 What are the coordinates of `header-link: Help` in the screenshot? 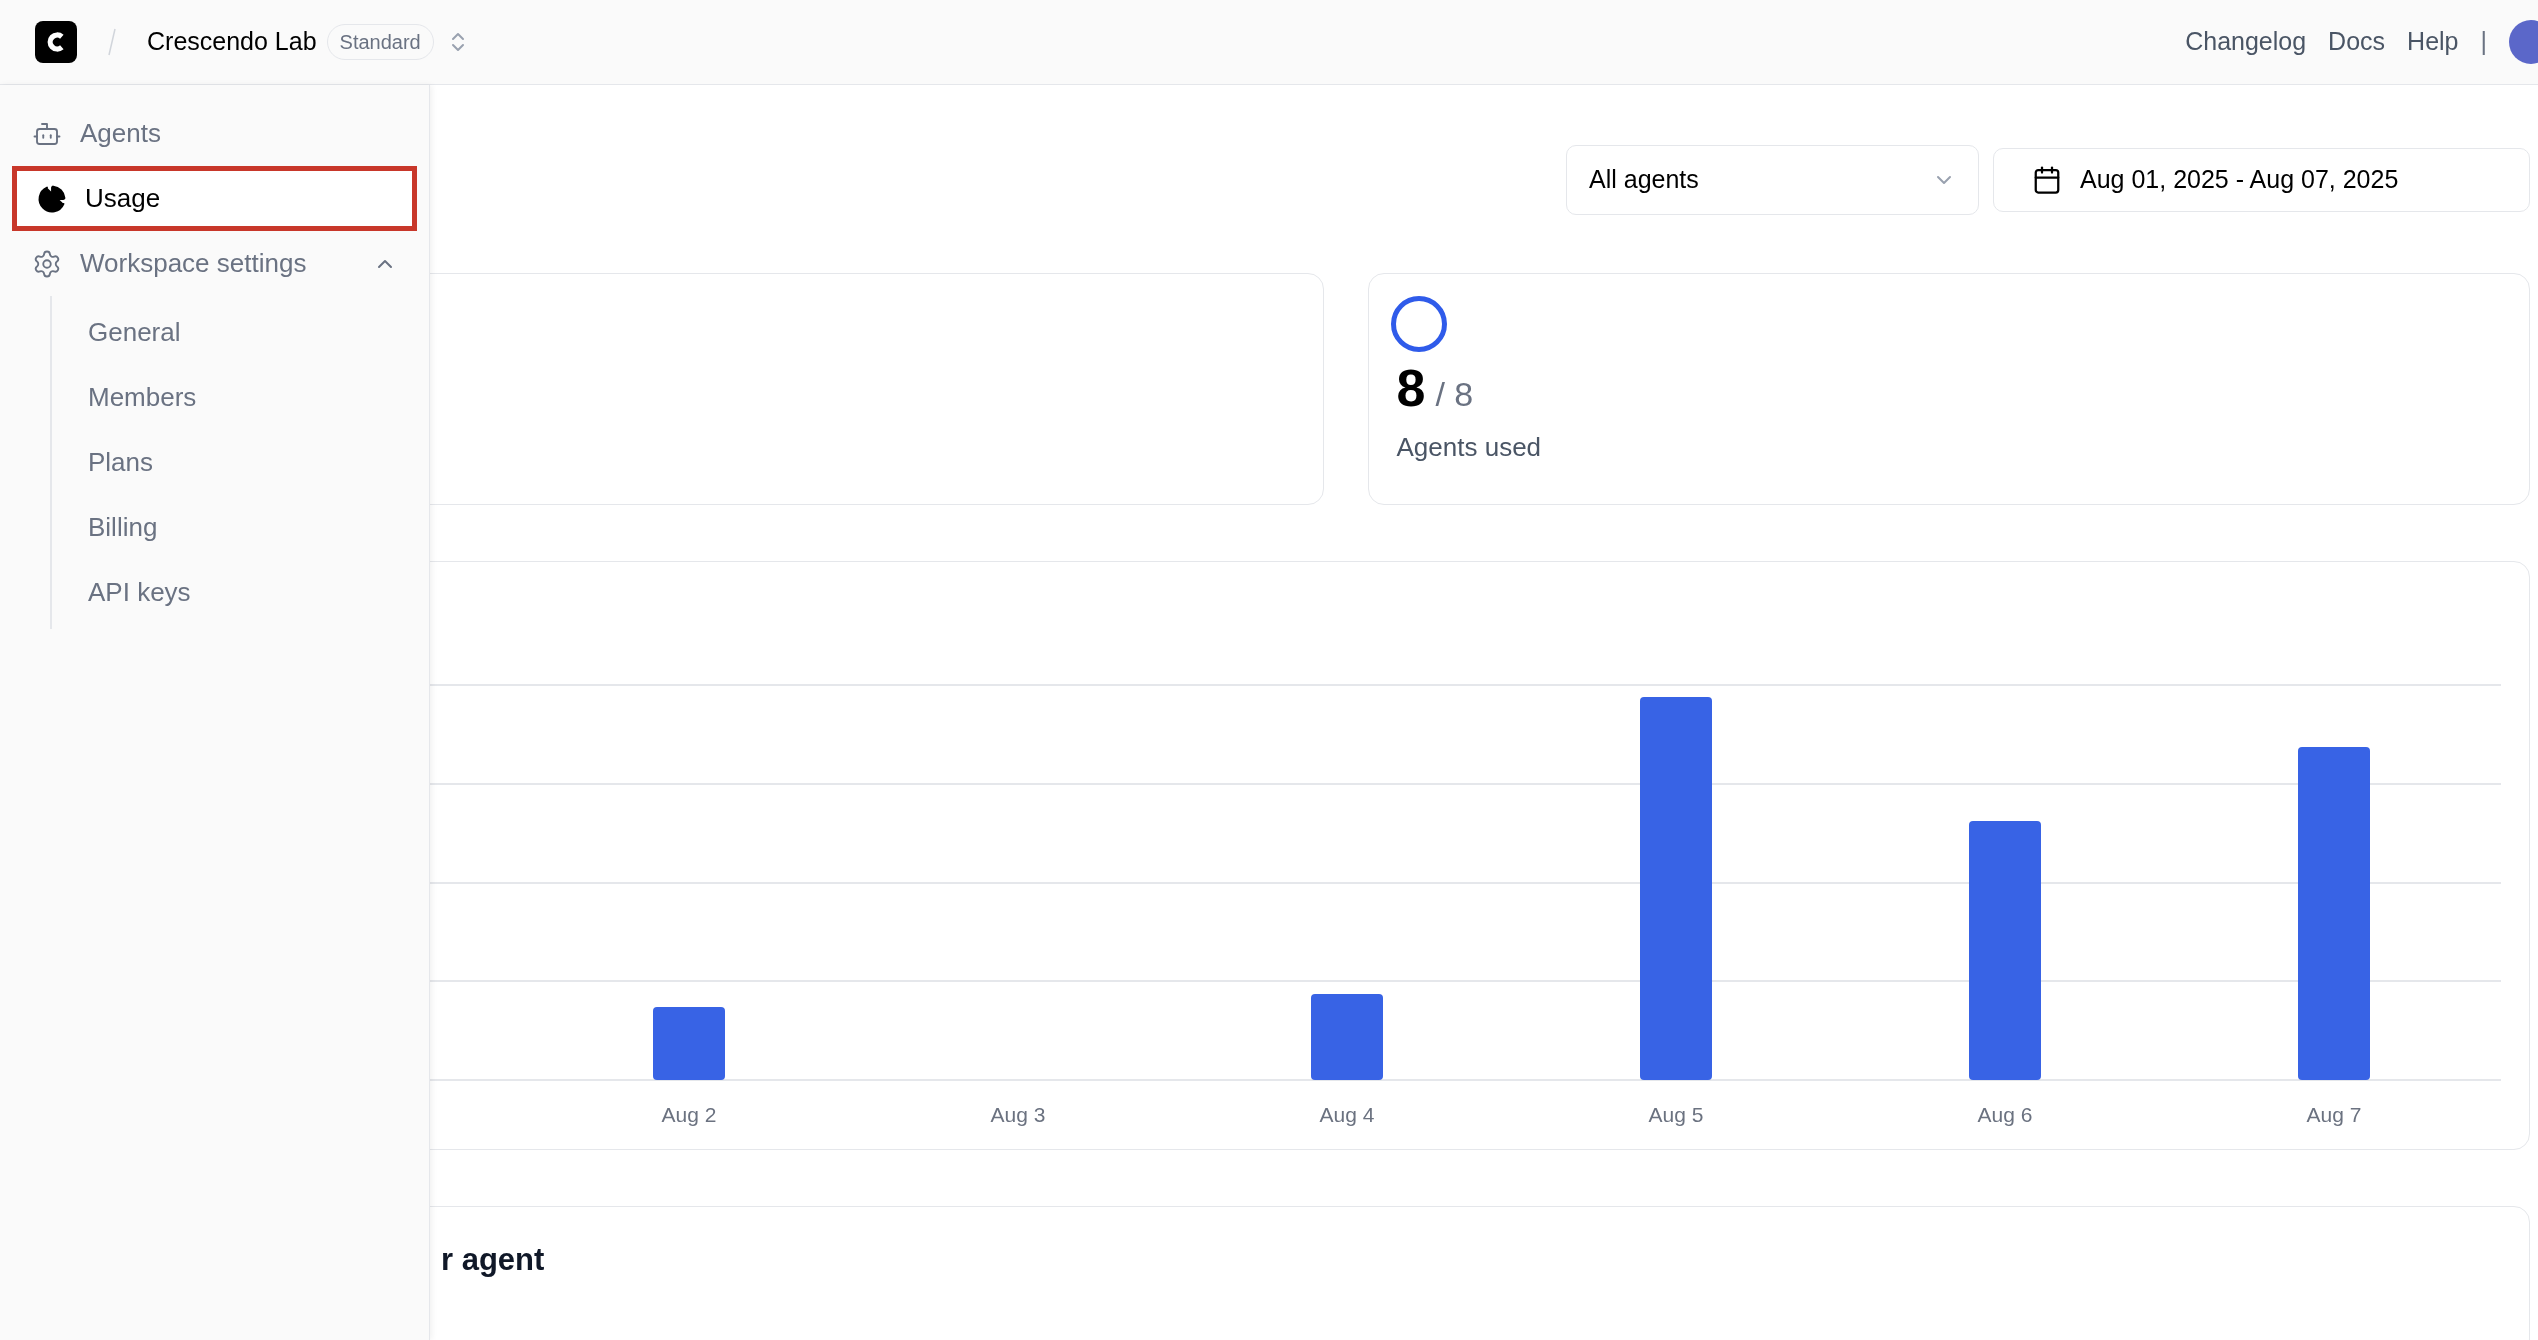 It's located at (2433, 42).